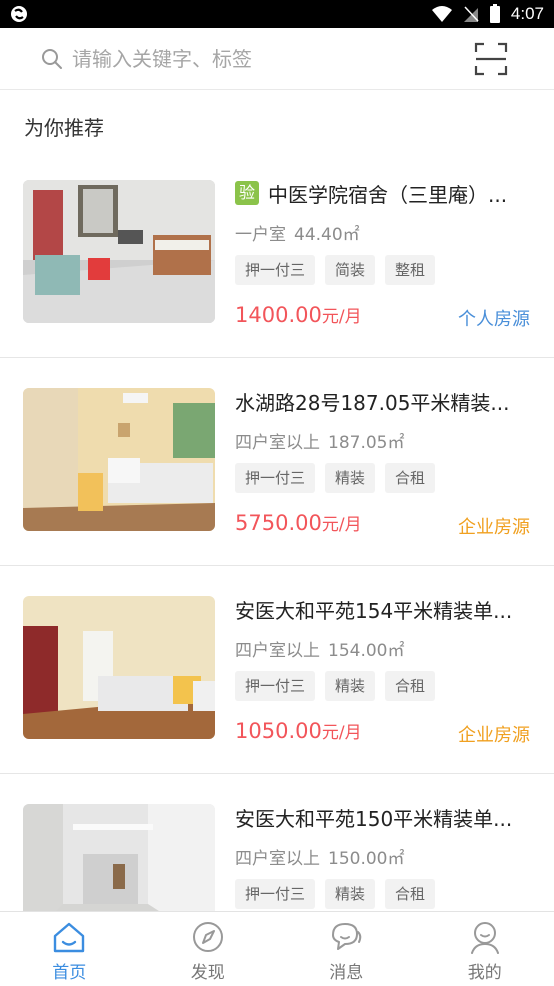 This screenshot has height=986, width=554. Describe the element at coordinates (64, 128) in the screenshot. I see `section-title: 为你推荐` at that location.